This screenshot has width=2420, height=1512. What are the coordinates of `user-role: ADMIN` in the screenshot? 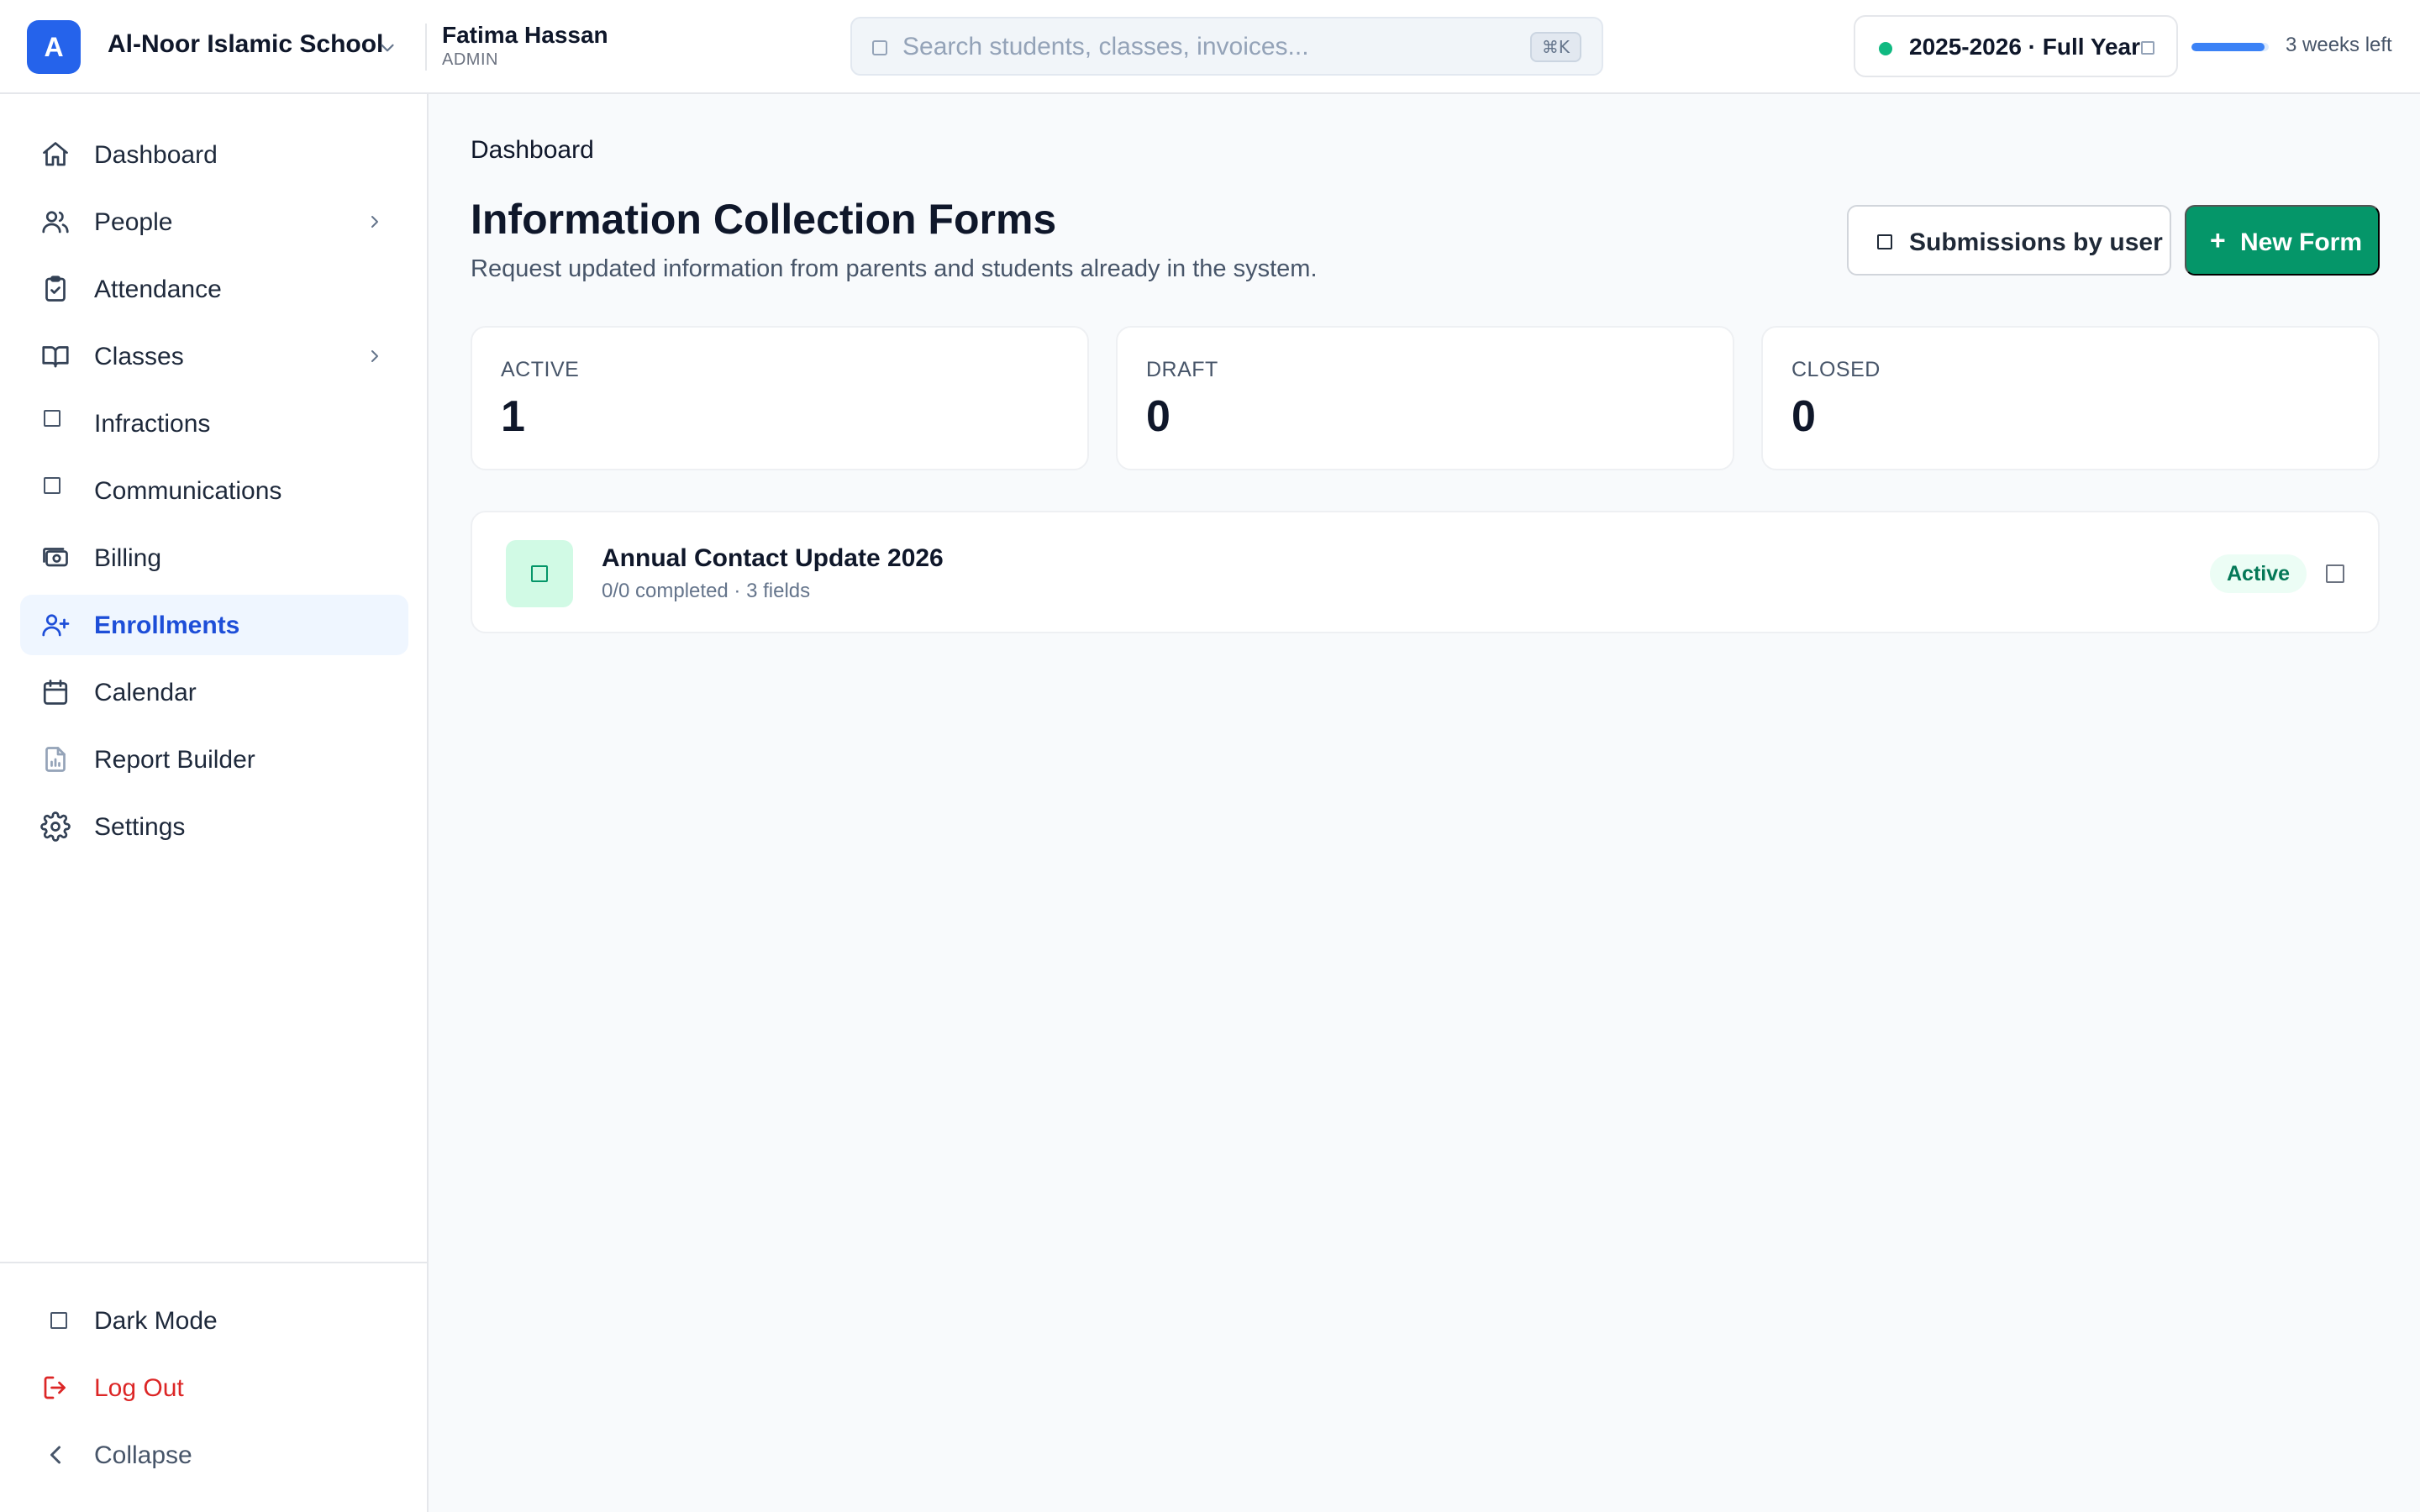 It's located at (470, 59).